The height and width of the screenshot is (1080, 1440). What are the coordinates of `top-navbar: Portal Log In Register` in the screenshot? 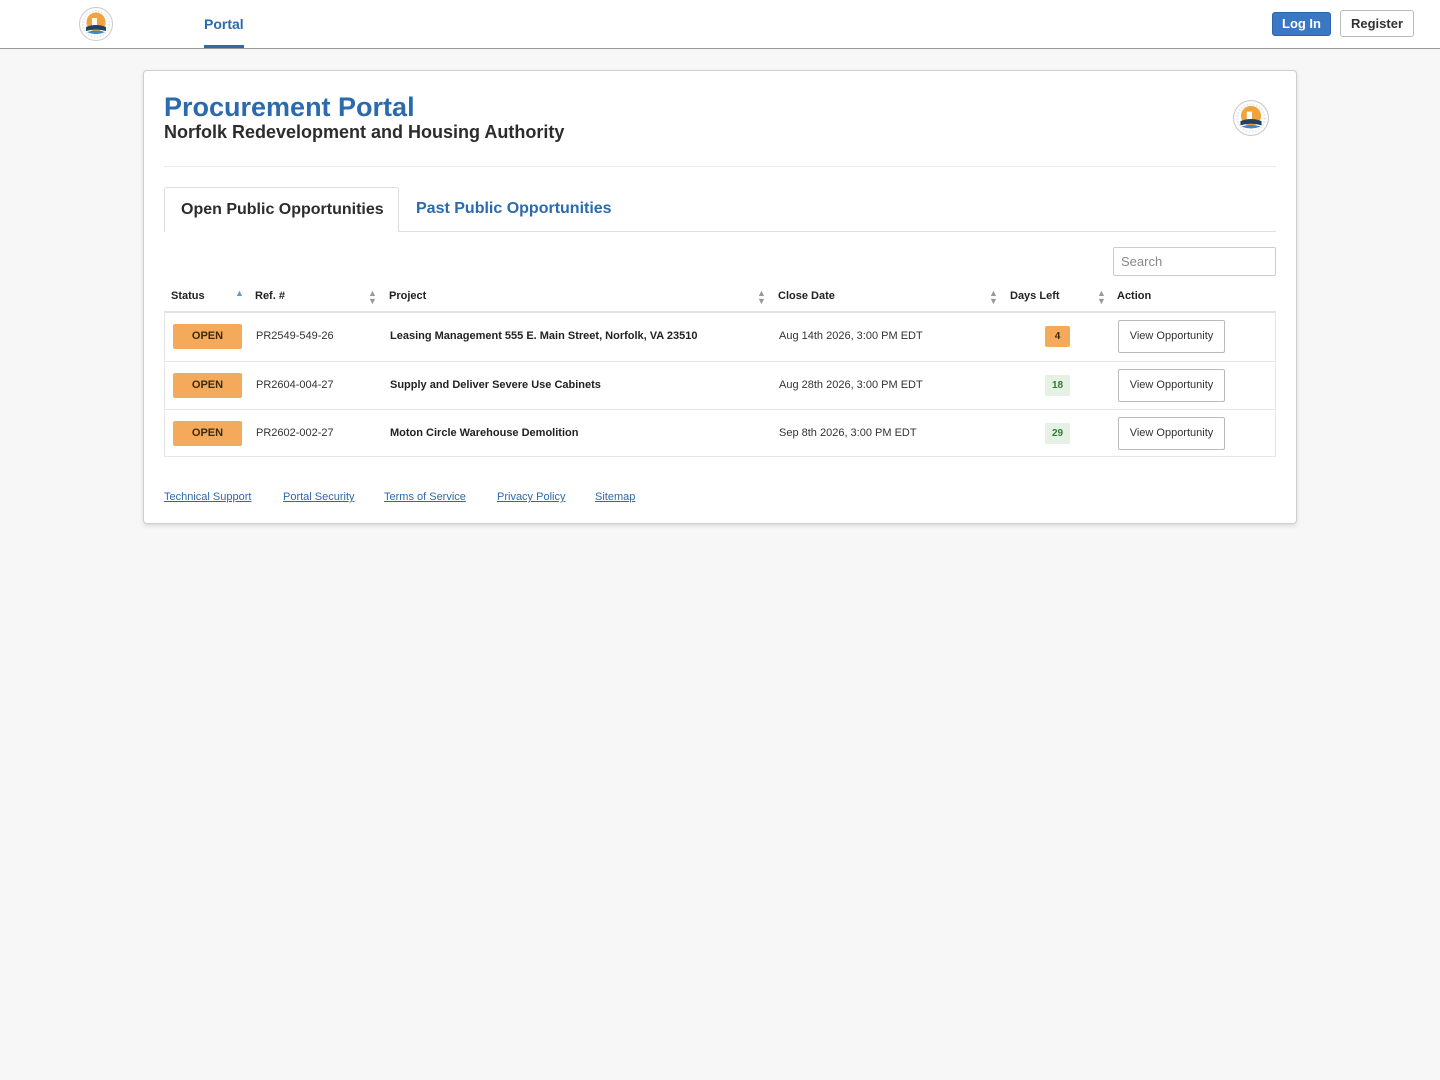 It's located at (720, 24).